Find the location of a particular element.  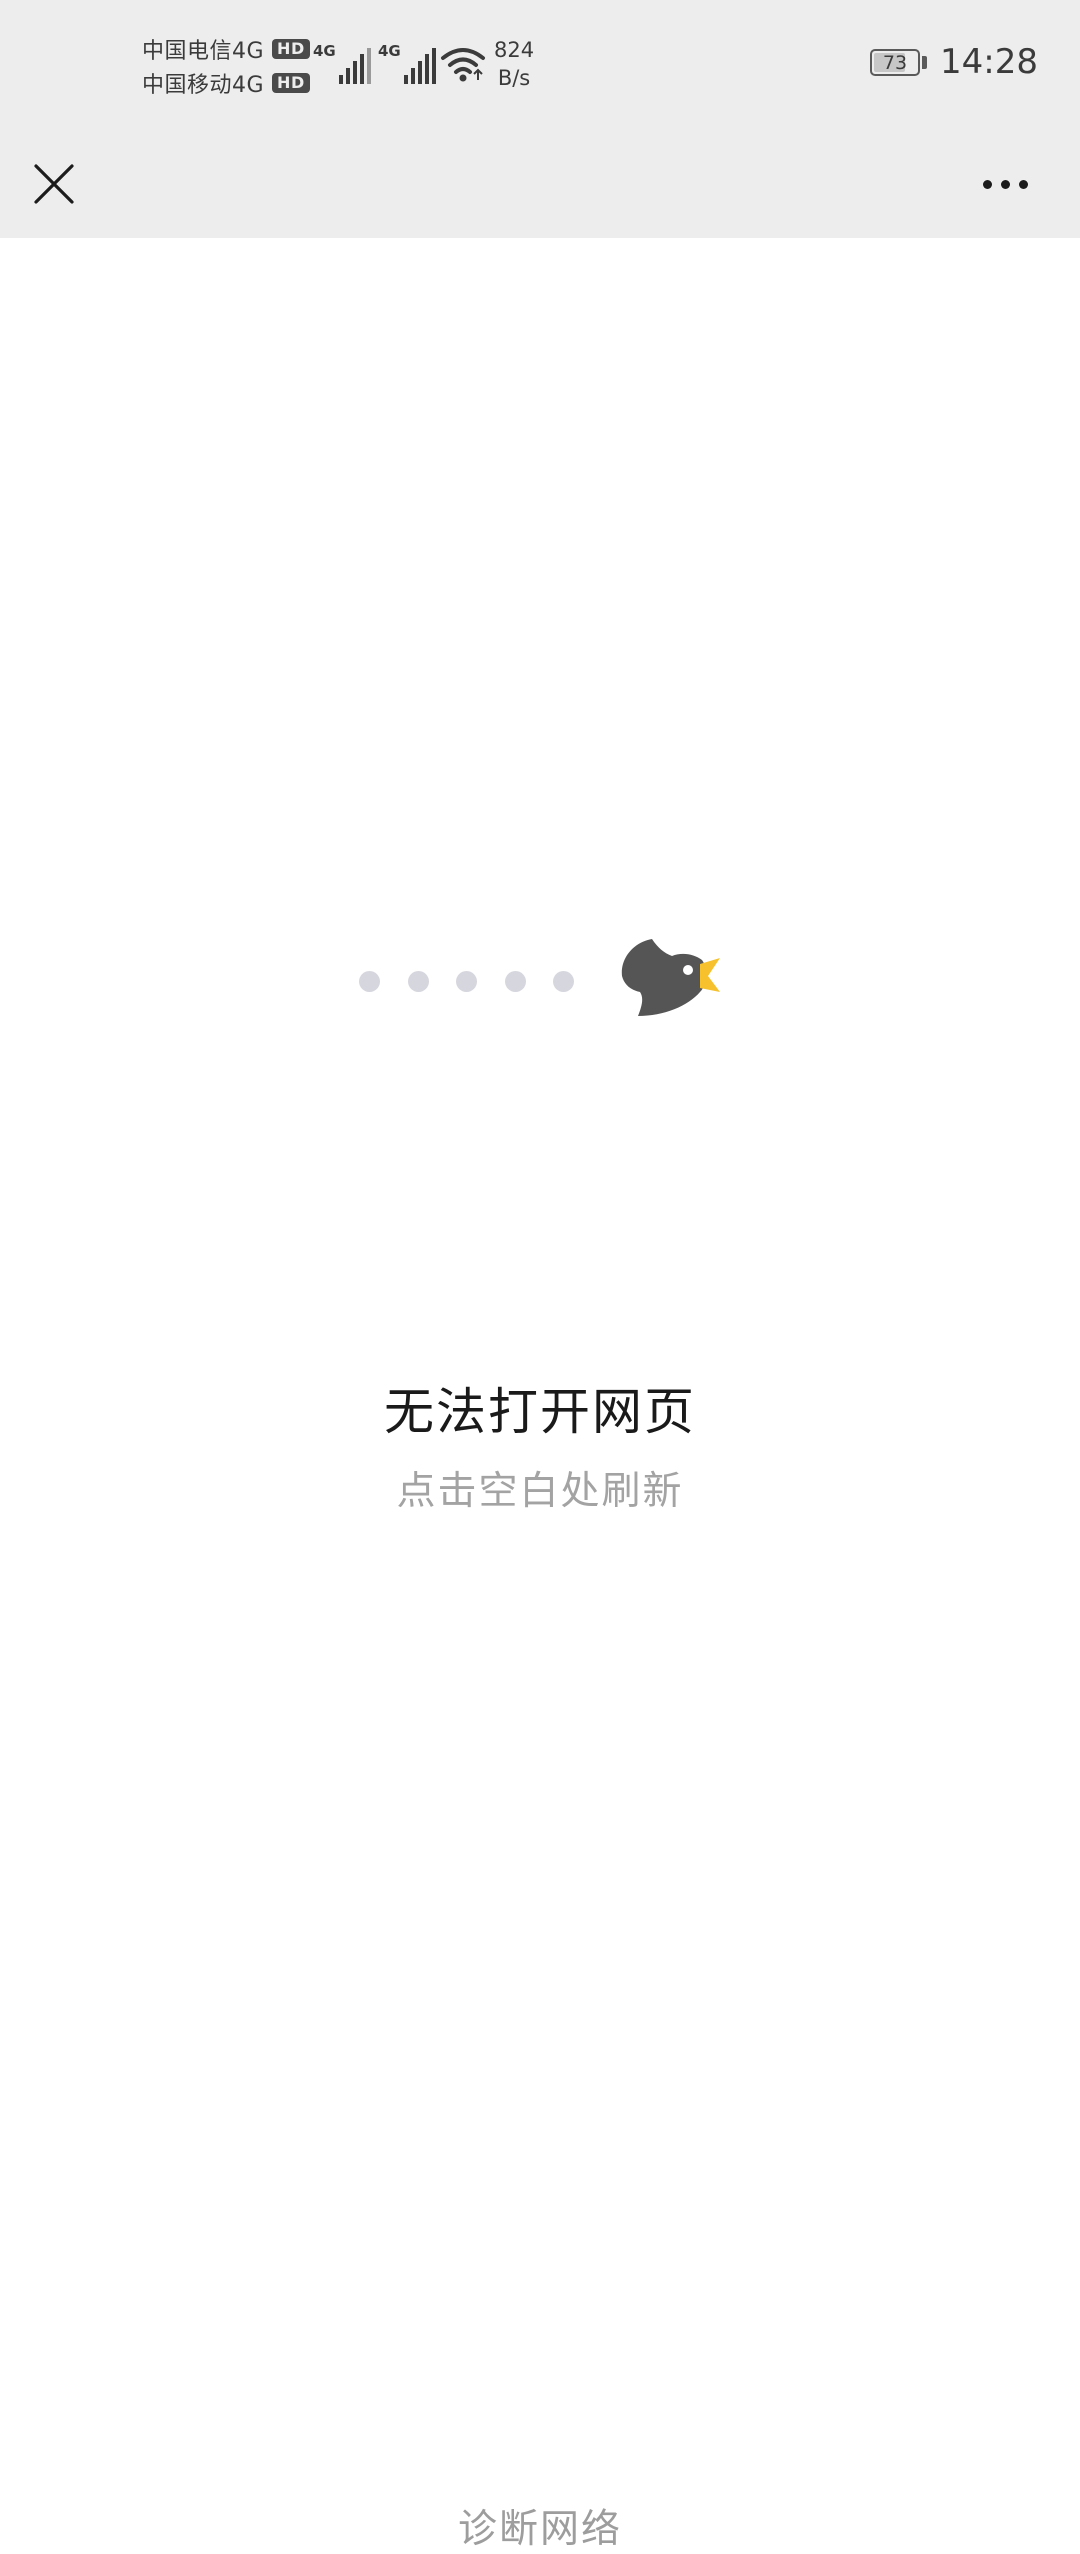

error-title: 无法打开网页 is located at coordinates (540, 1412).